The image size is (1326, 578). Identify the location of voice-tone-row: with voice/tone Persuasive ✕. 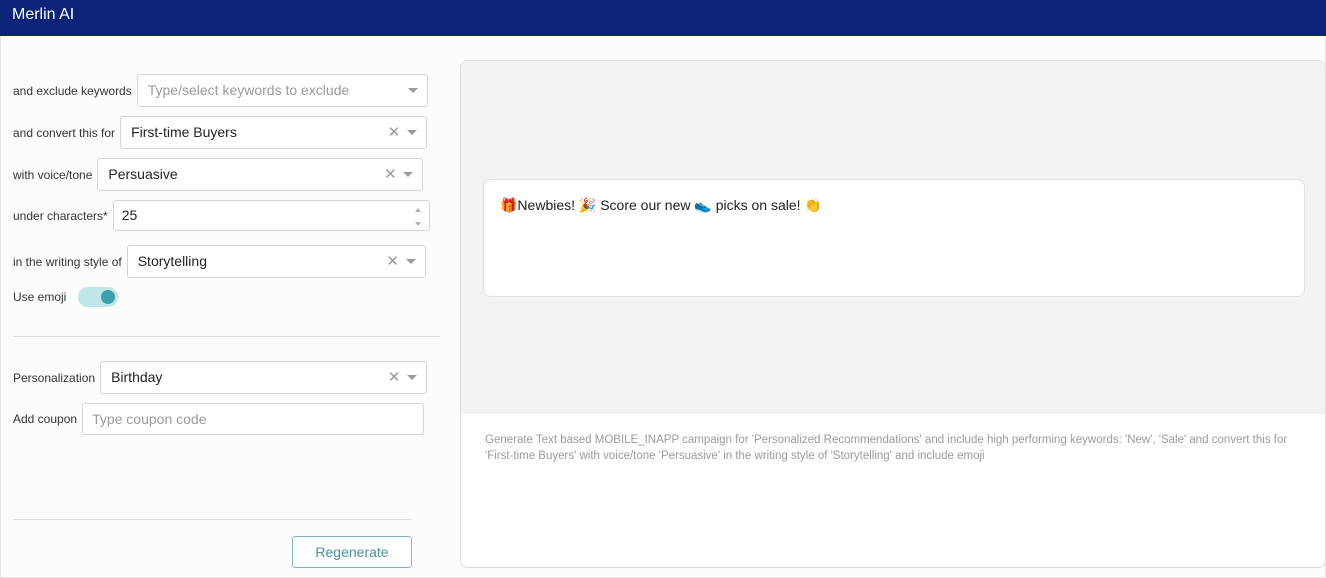
(218, 174).